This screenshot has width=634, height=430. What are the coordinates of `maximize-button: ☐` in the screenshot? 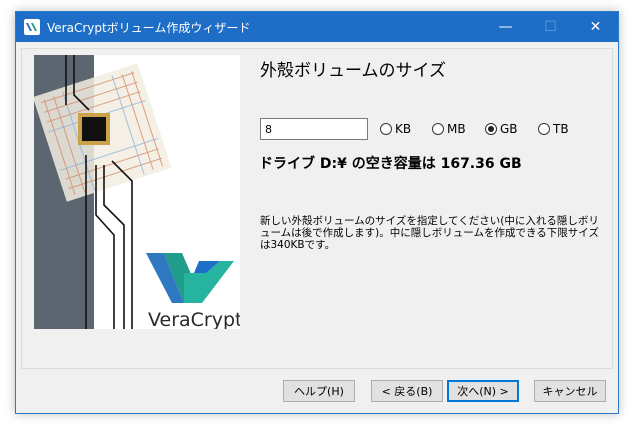 It's located at (550, 27).